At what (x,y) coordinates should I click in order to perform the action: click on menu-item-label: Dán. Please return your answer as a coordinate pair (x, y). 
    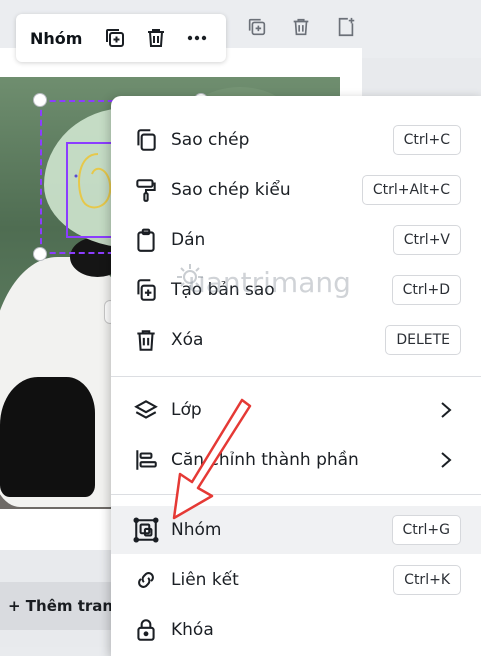
    Looking at the image, I should click on (188, 240).